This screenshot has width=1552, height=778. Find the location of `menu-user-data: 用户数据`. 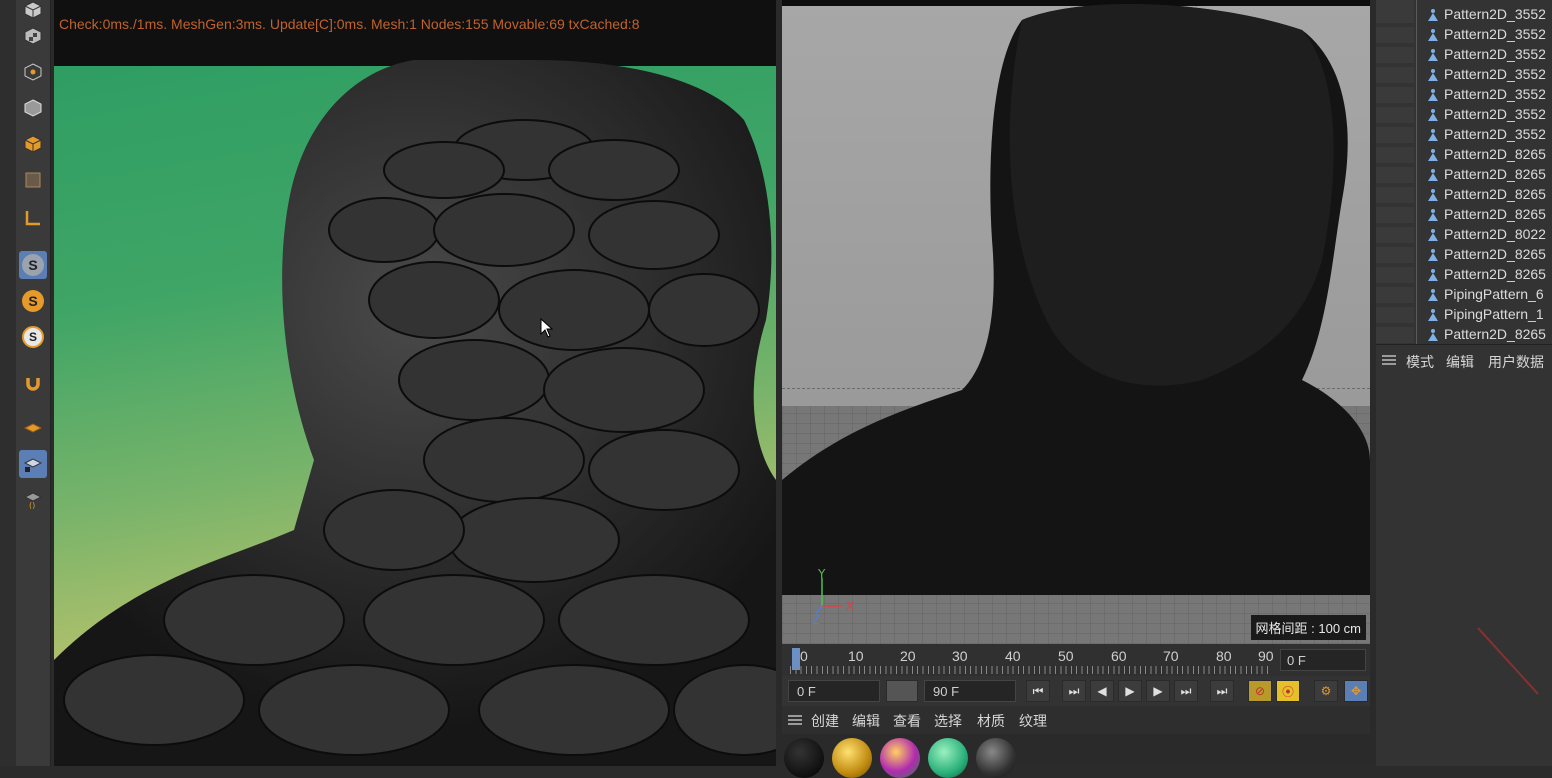

menu-user-data: 用户数据 is located at coordinates (1516, 362).